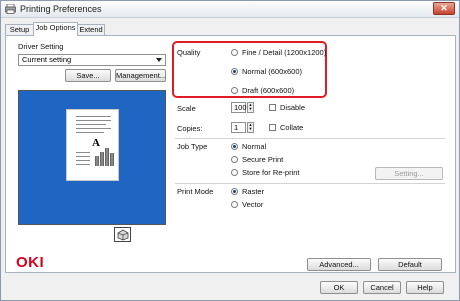 Image resolution: width=460 pixels, height=301 pixels. Describe the element at coordinates (239, 107) in the screenshot. I see `scale-input: 100` at that location.